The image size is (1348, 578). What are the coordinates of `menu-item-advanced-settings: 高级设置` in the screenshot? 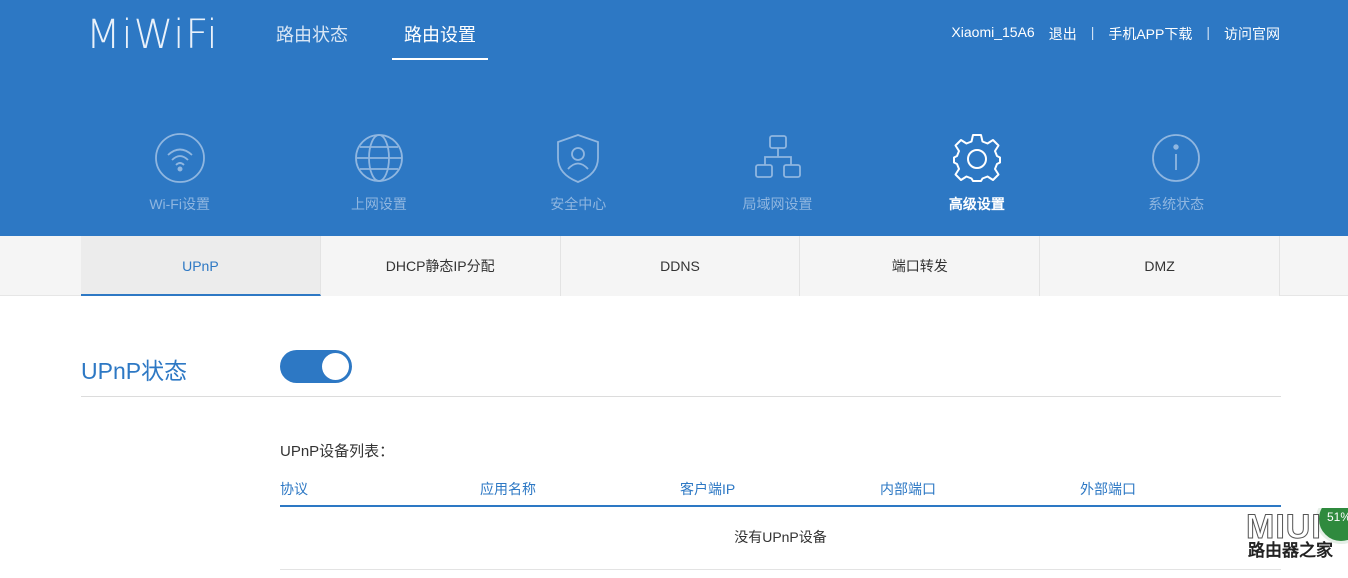 It's located at (976, 173).